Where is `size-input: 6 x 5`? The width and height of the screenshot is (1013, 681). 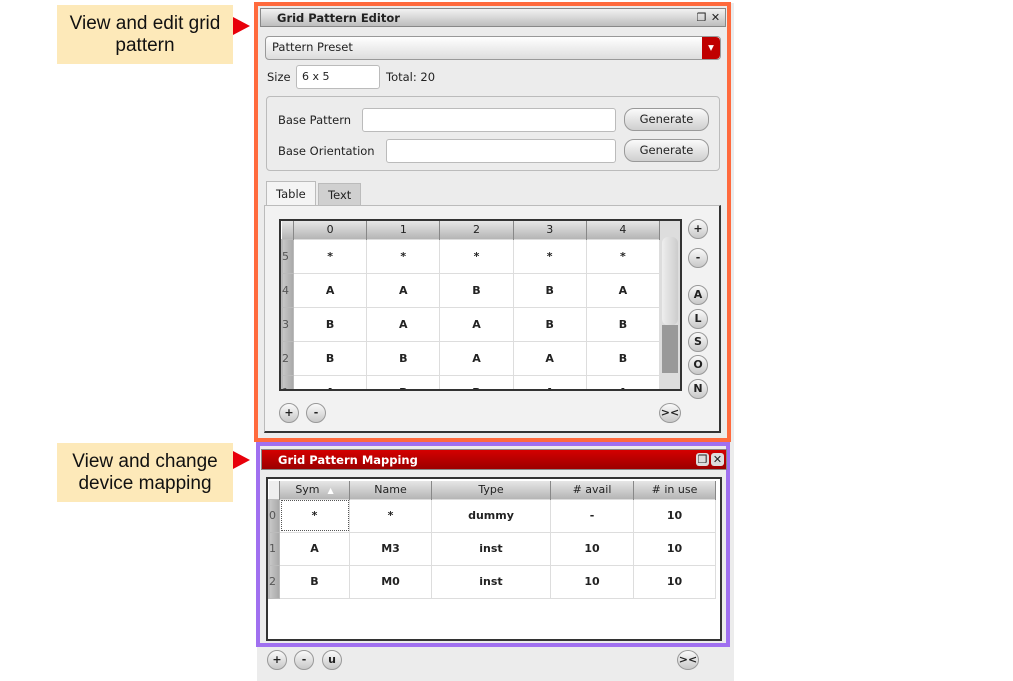 size-input: 6 x 5 is located at coordinates (338, 77).